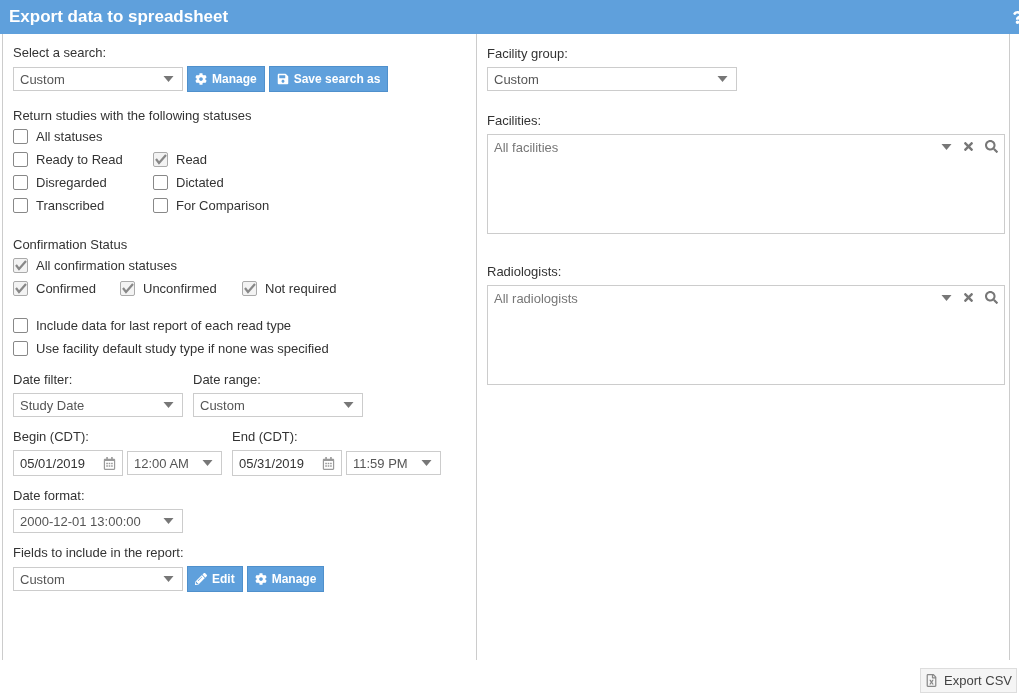 This screenshot has width=1019, height=696. I want to click on checkbox: All statuses, so click(58, 136).